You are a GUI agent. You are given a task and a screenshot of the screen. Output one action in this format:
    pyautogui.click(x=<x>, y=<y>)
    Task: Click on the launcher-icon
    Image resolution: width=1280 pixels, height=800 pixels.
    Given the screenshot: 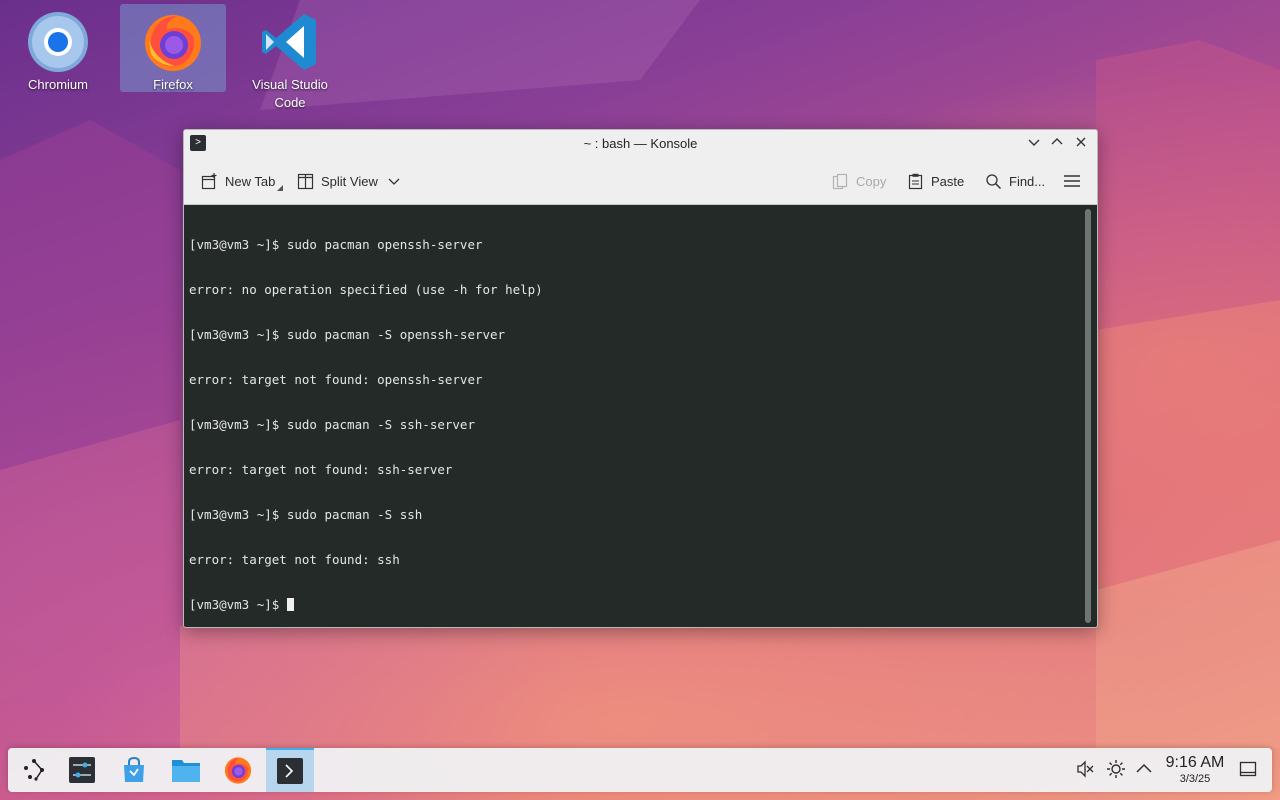 What is the action you would take?
    pyautogui.click(x=34, y=770)
    